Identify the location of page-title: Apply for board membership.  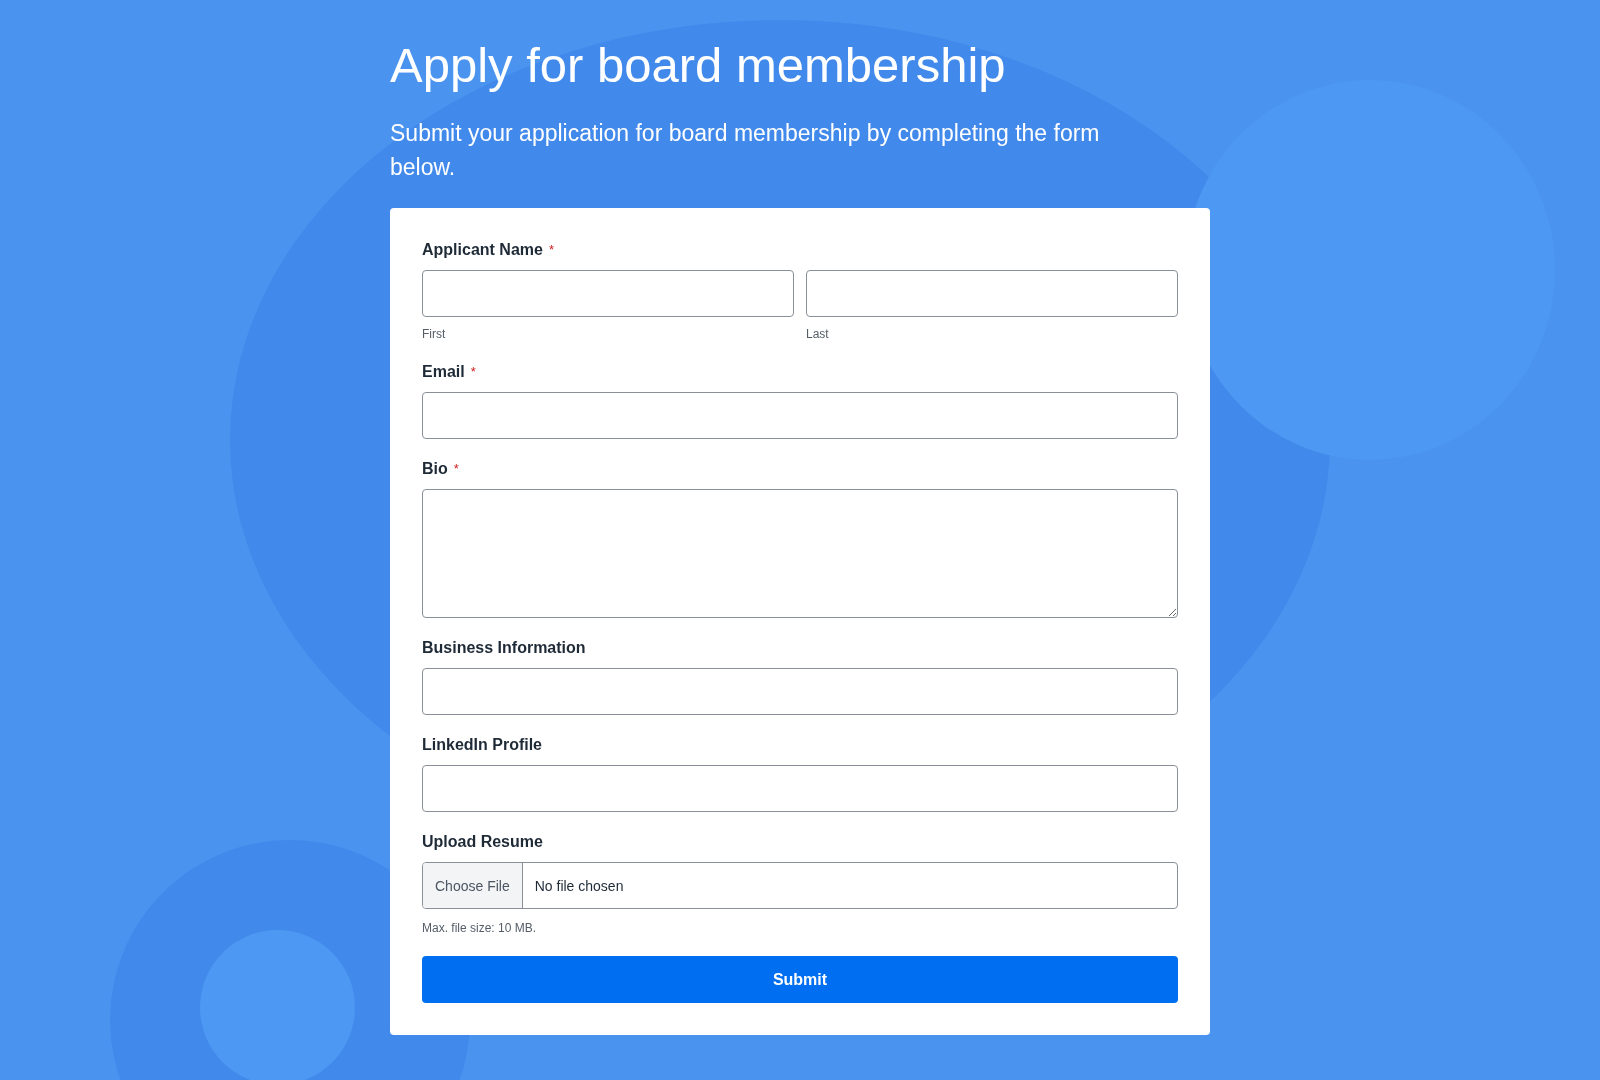
(698, 65).